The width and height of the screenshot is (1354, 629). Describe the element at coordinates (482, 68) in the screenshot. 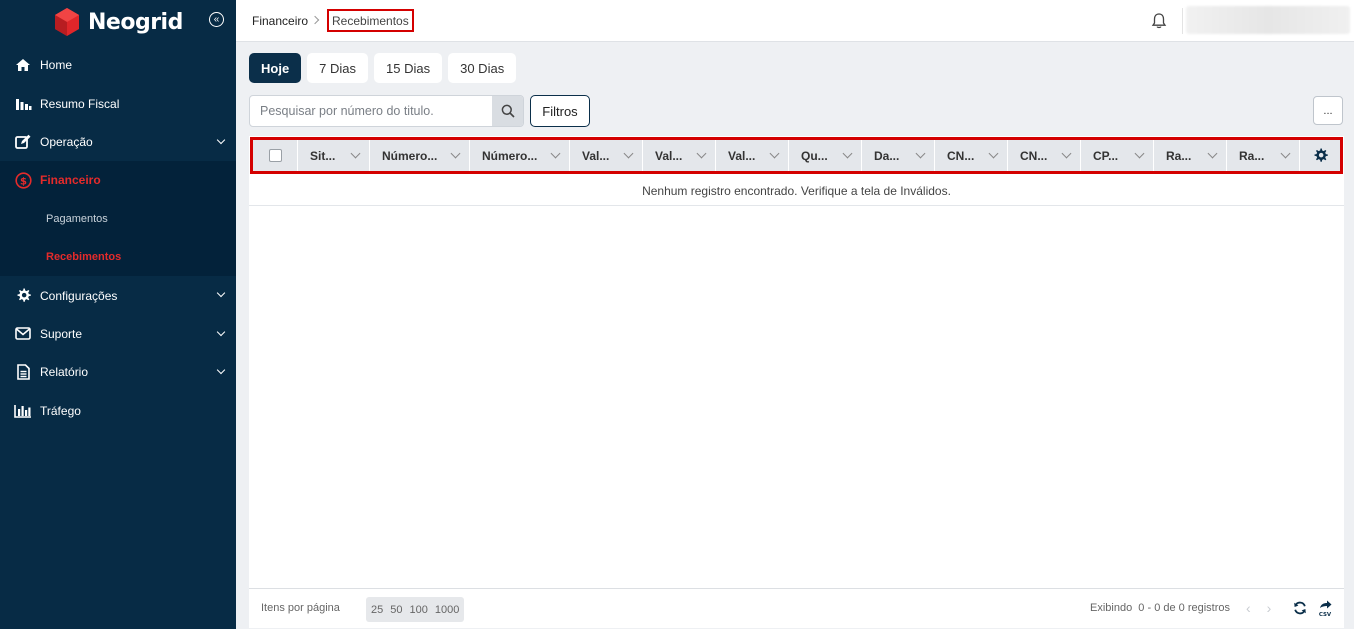

I see `tab-30-dias: 30 Dias` at that location.